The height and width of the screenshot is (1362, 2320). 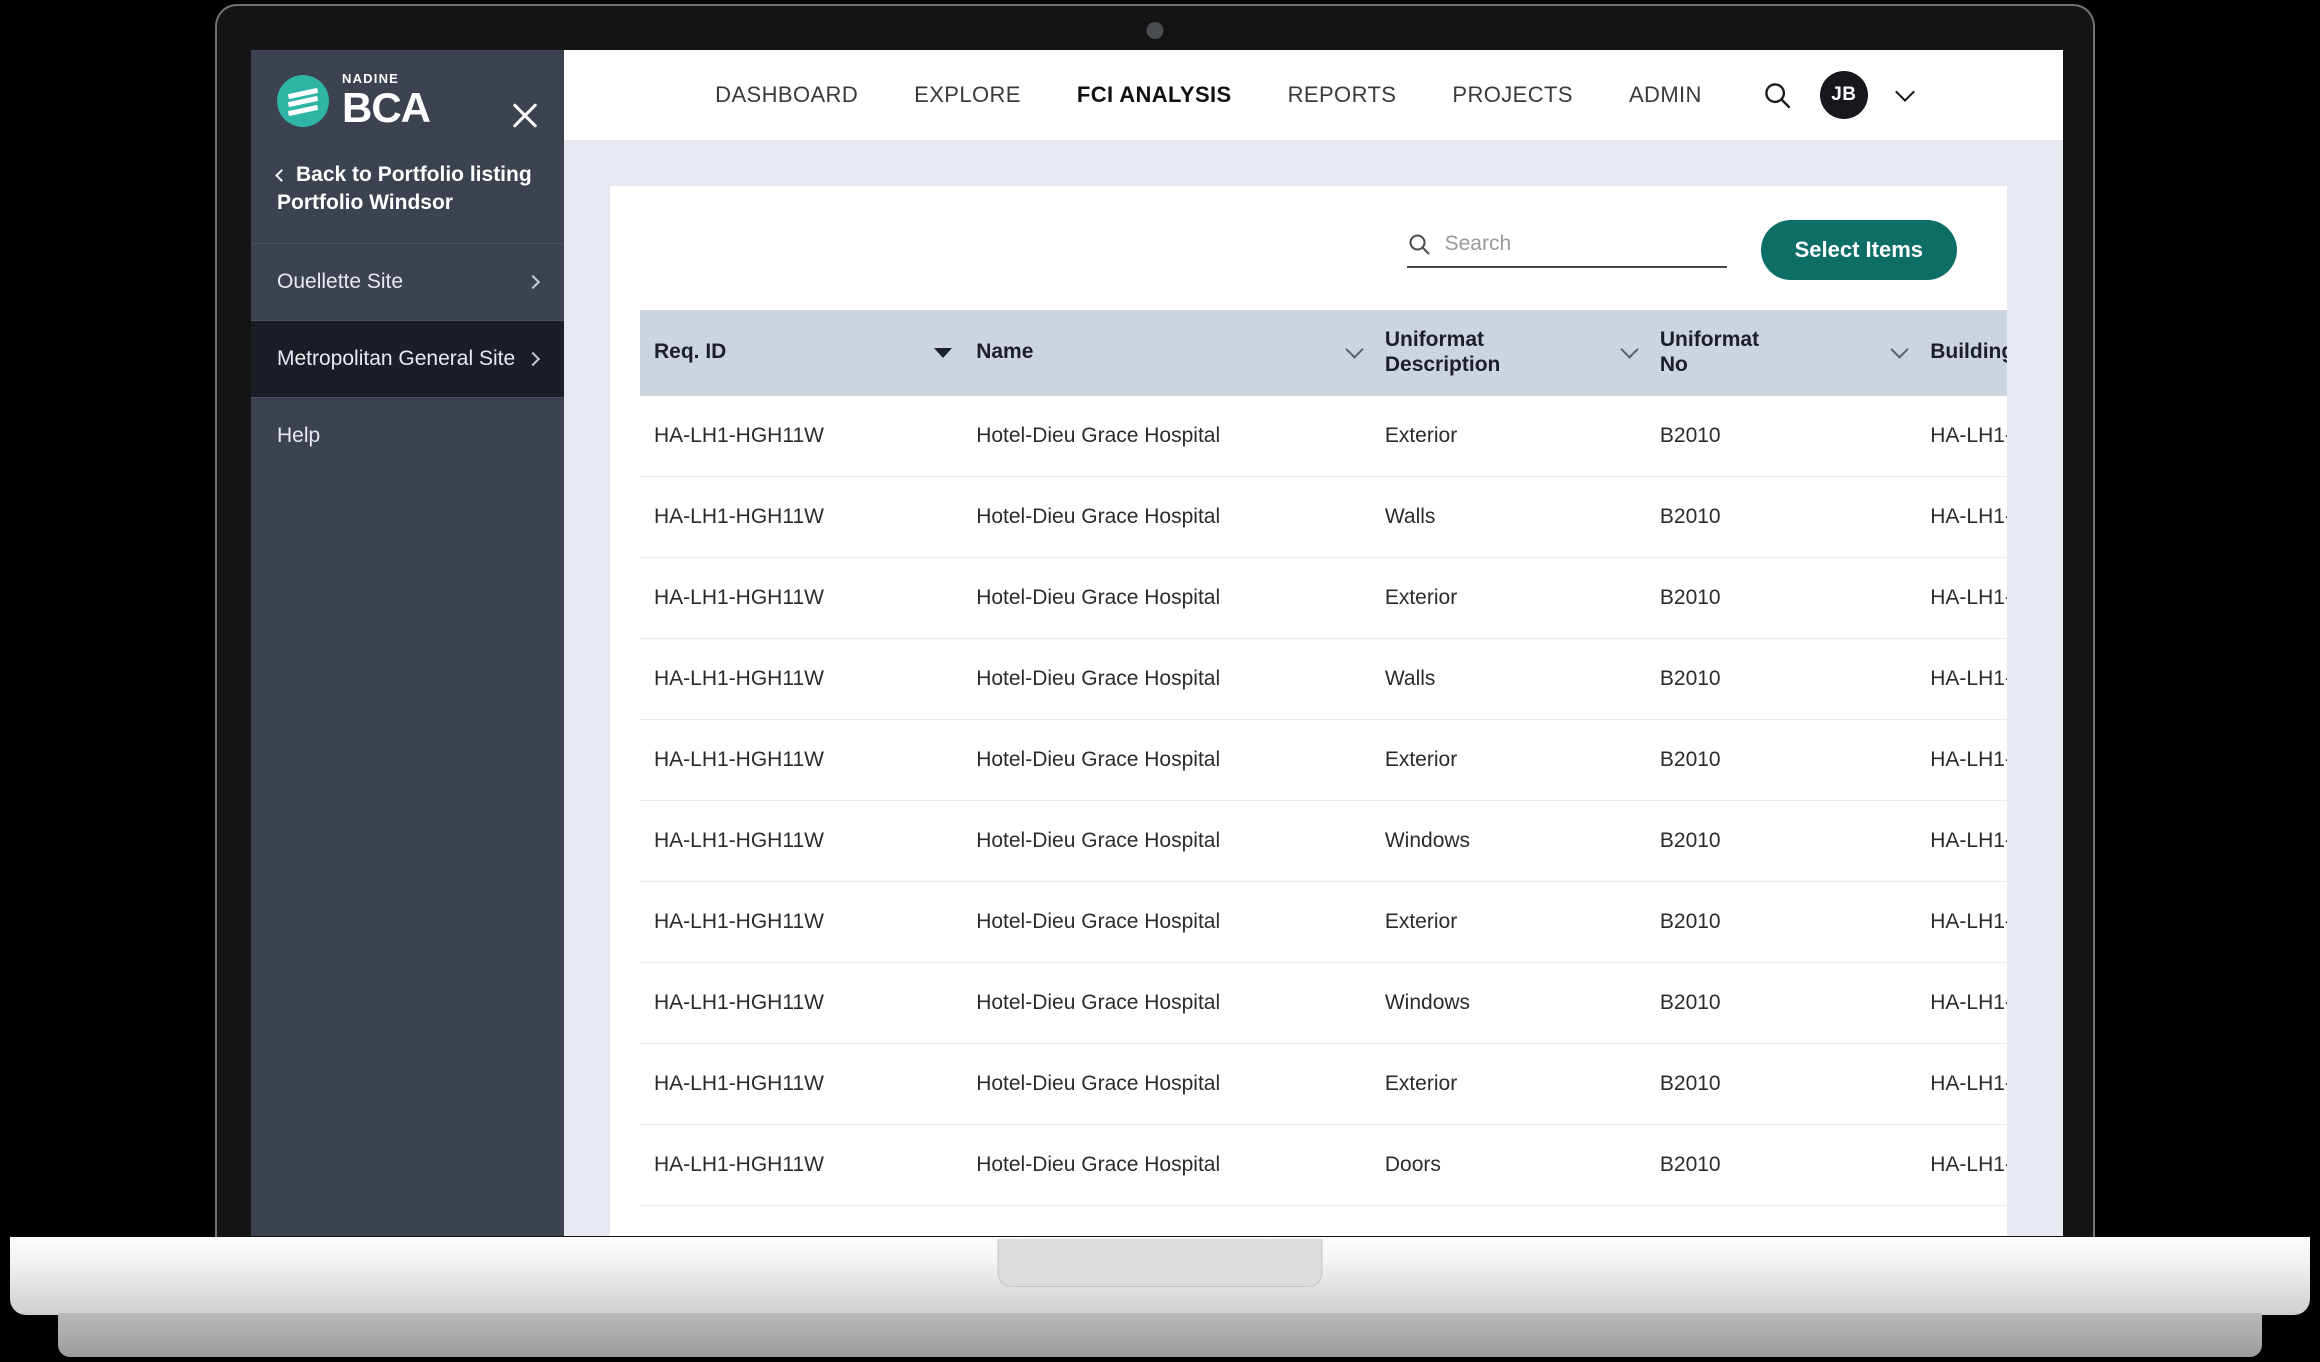 What do you see at coordinates (1858, 250) in the screenshot?
I see `select-items-button: Select Items` at bounding box center [1858, 250].